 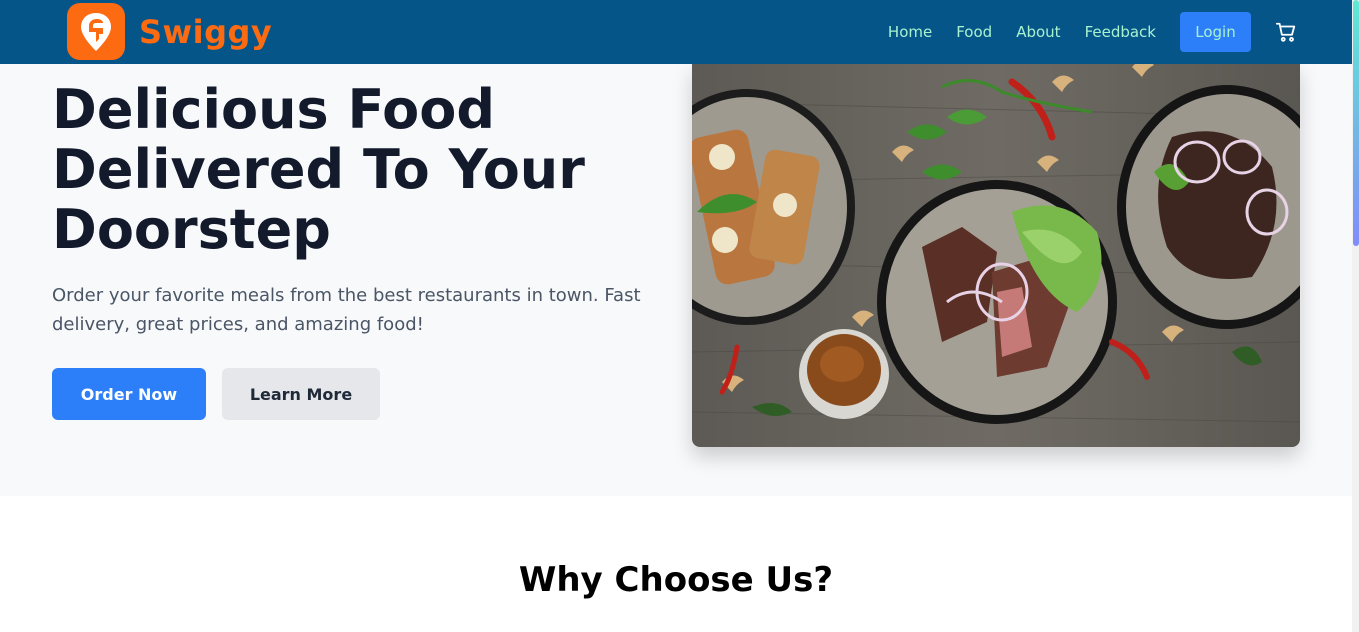 What do you see at coordinates (676, 32) in the screenshot?
I see `navbar: Swiggy Home Food About Feedback Login` at bounding box center [676, 32].